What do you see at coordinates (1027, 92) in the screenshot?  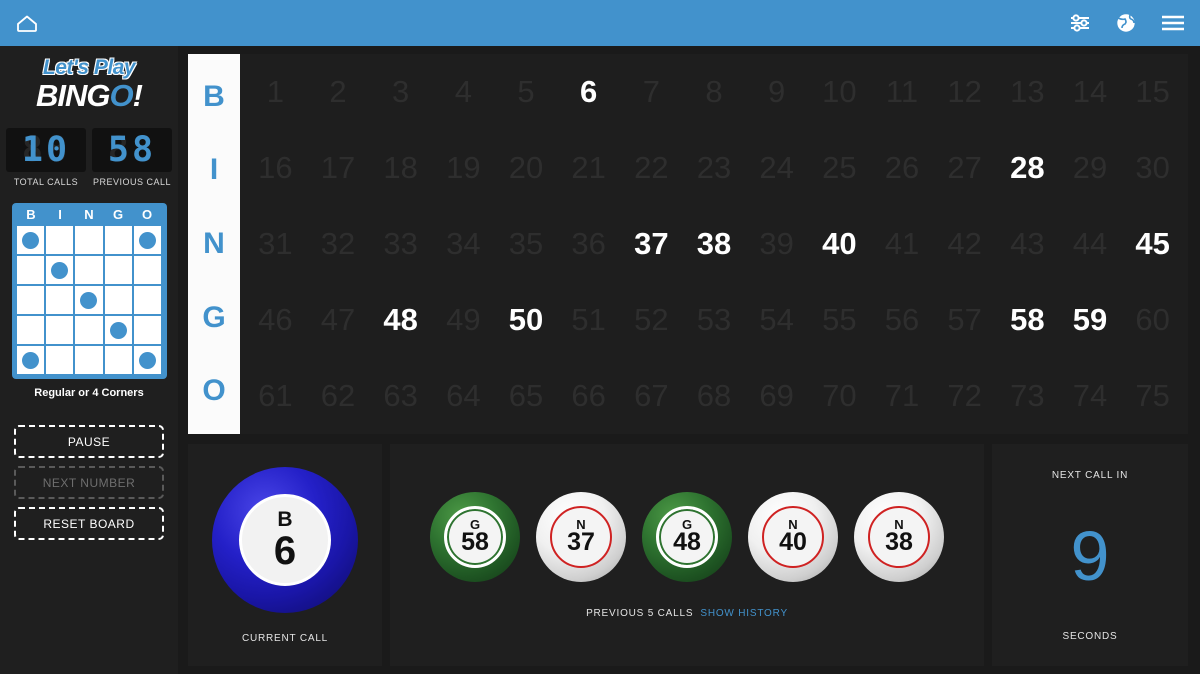 I see `board-number-13: 13` at bounding box center [1027, 92].